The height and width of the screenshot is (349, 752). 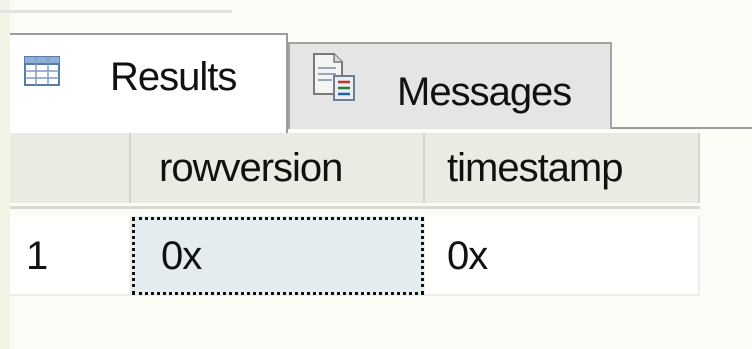 What do you see at coordinates (173, 77) in the screenshot?
I see `tab-results-label: Results` at bounding box center [173, 77].